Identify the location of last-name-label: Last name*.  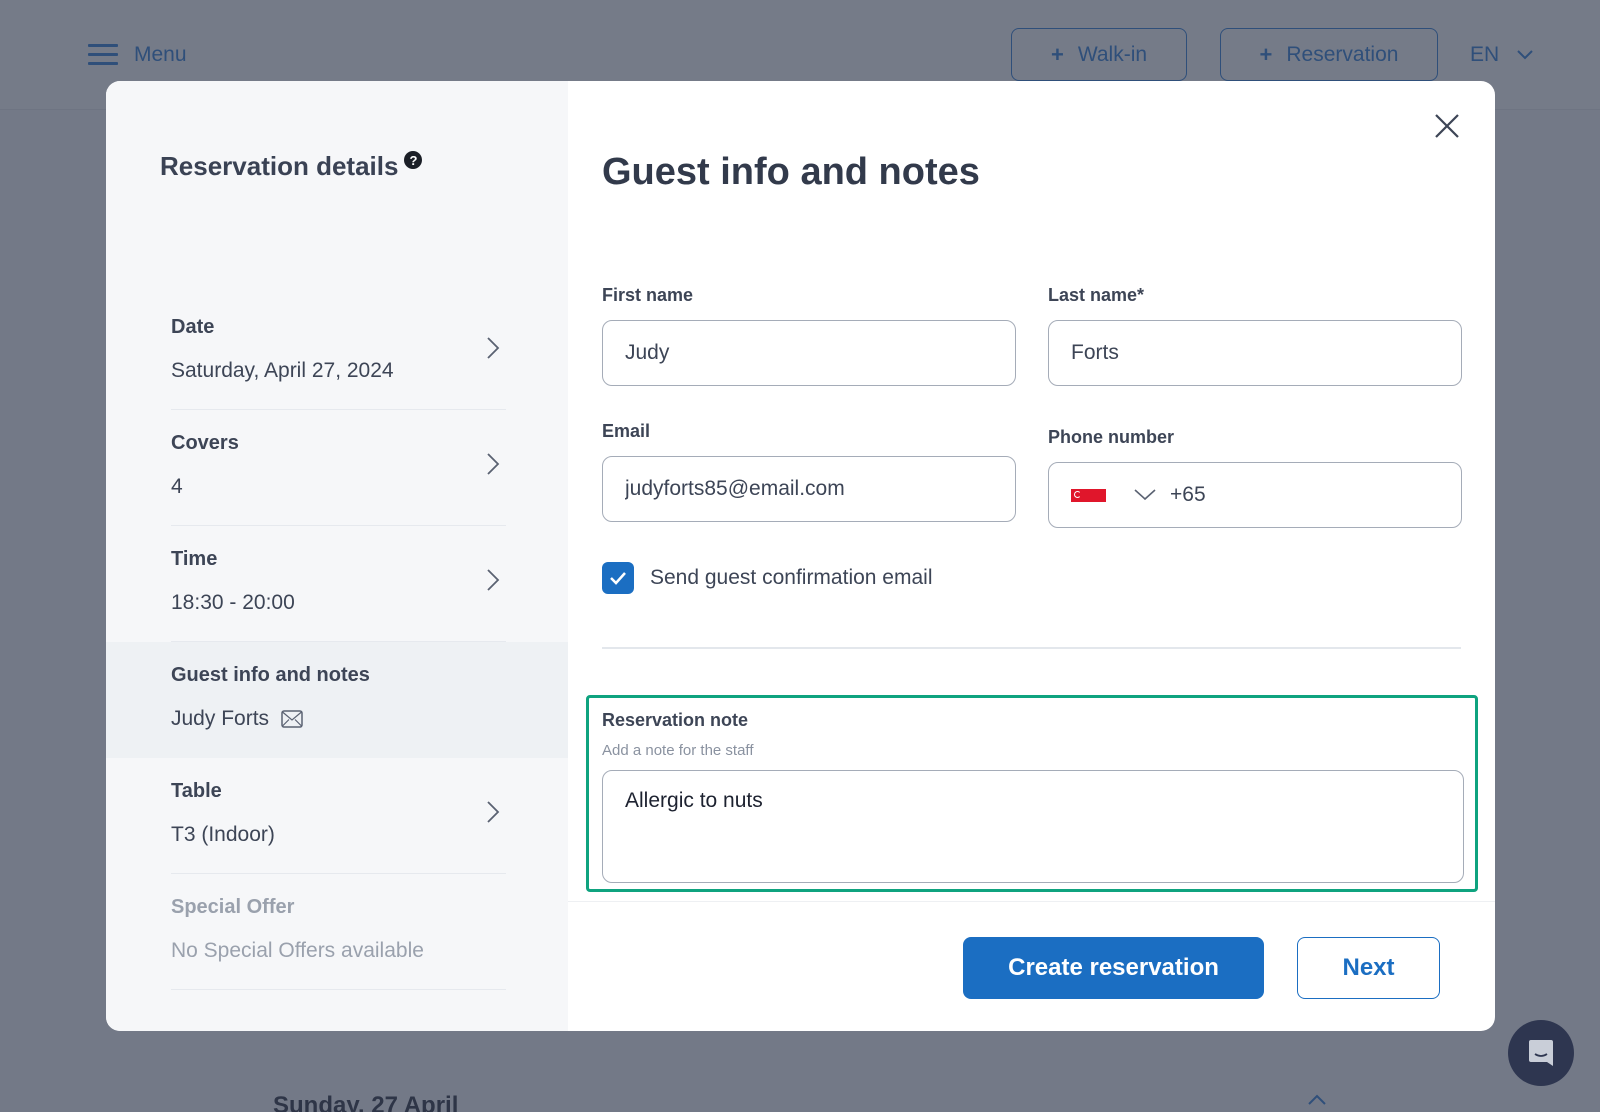
(1096, 295).